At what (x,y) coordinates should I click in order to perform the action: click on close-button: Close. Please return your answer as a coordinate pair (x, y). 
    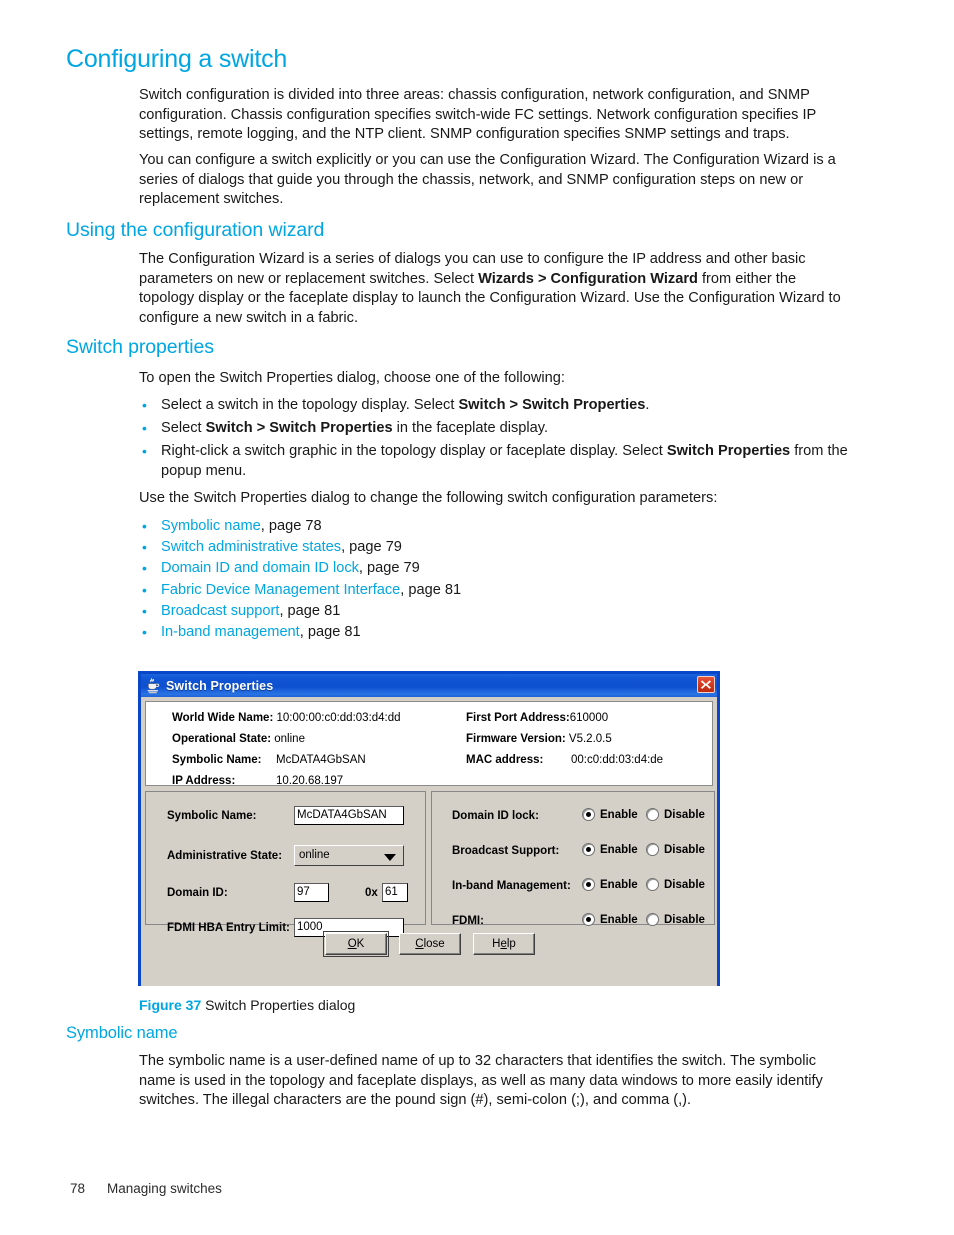
    Looking at the image, I should click on (430, 944).